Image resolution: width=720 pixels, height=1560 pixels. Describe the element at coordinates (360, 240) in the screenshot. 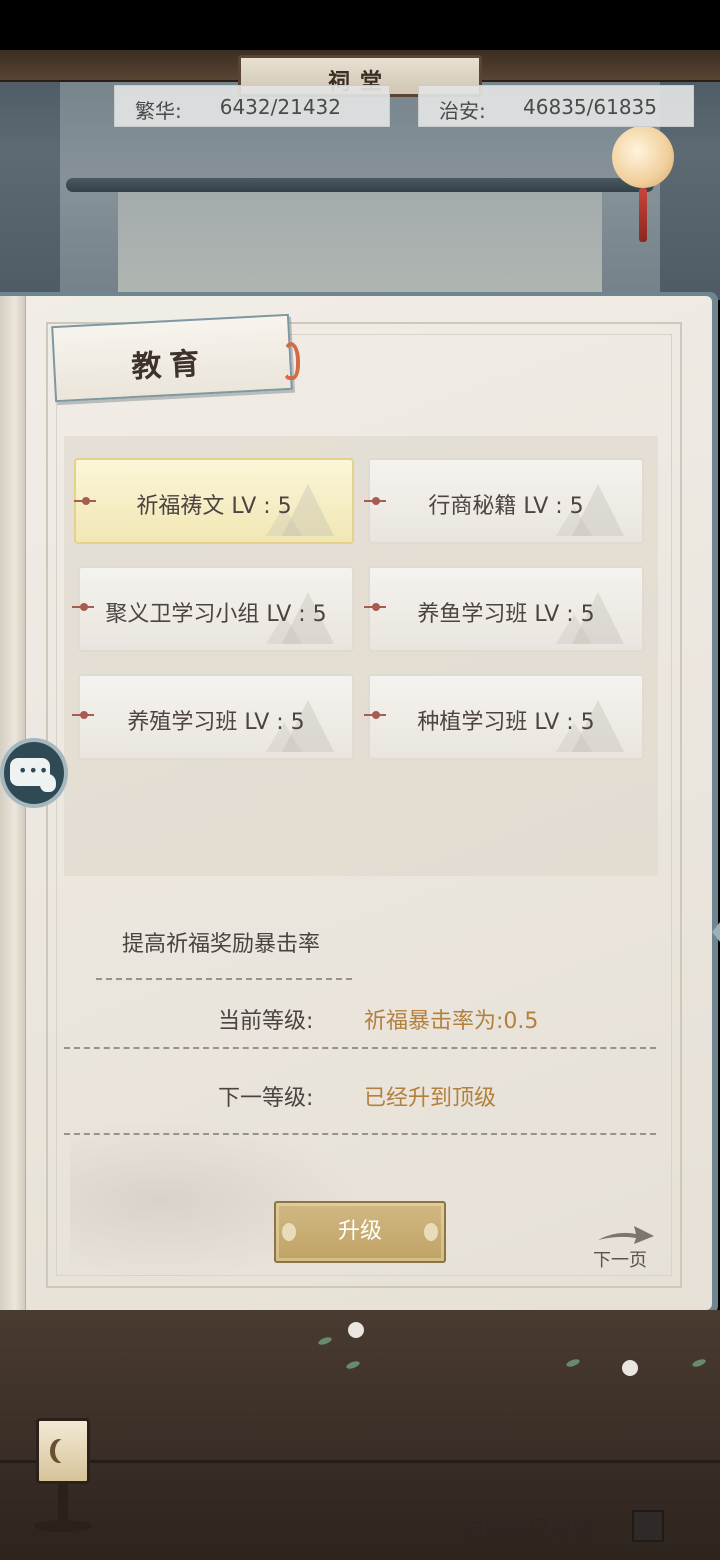

I see `scroll-painting` at that location.